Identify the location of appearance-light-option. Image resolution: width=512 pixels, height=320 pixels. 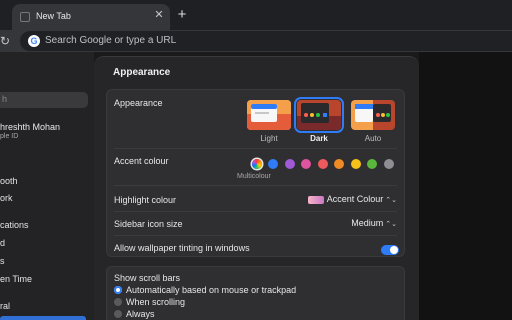
(269, 115).